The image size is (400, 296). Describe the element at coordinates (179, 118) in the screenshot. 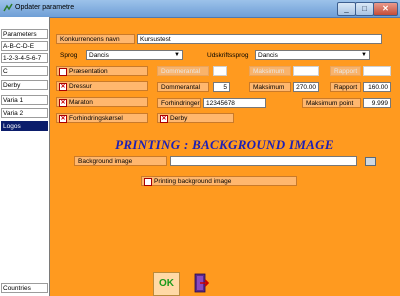

I see `derby-label: Derby` at that location.